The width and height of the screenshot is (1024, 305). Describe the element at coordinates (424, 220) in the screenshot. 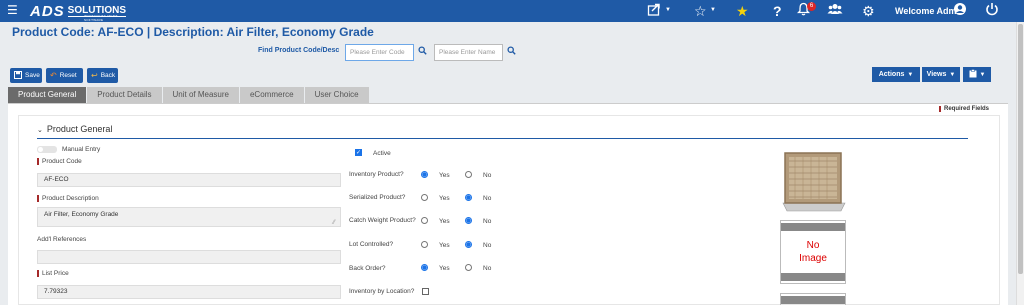

I see `catch-weight-yes-radio` at that location.